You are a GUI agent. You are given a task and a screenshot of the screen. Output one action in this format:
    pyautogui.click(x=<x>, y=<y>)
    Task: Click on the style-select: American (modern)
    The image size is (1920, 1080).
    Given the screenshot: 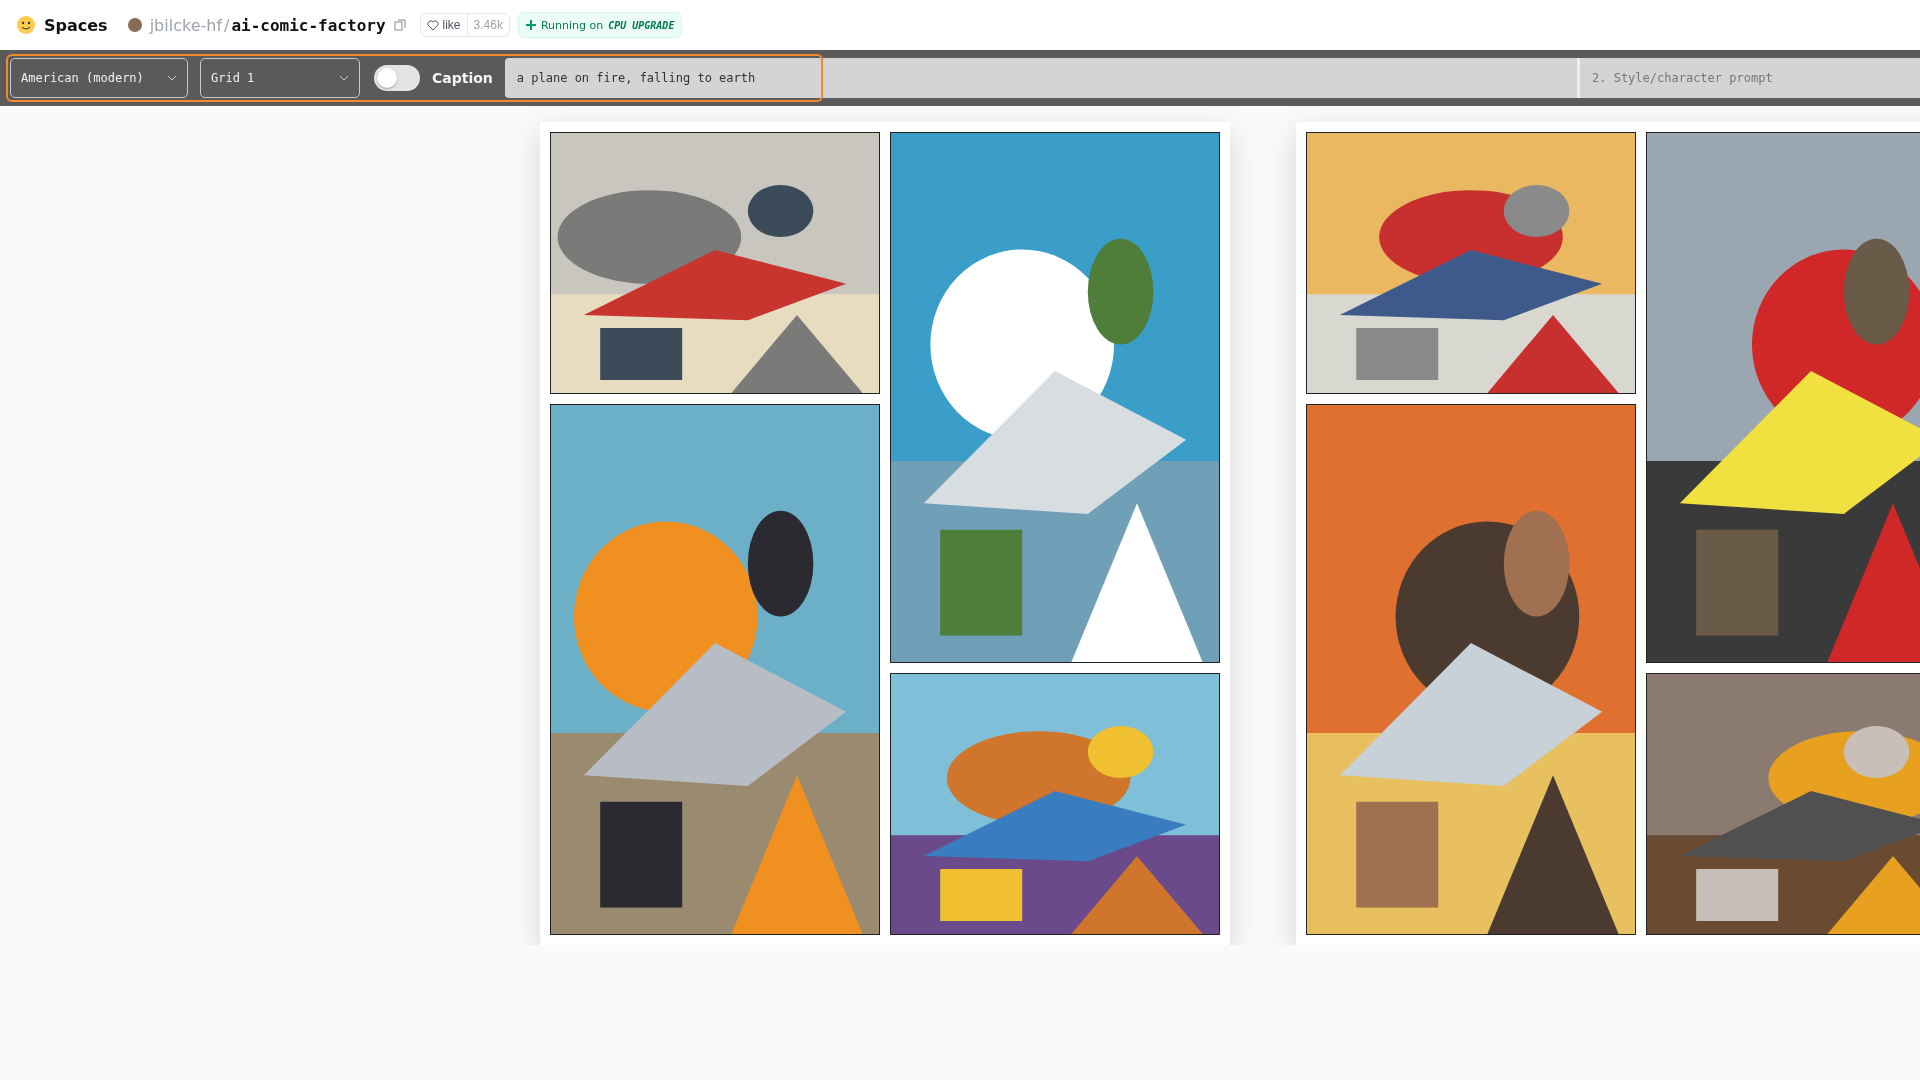 What is the action you would take?
    pyautogui.click(x=99, y=78)
    